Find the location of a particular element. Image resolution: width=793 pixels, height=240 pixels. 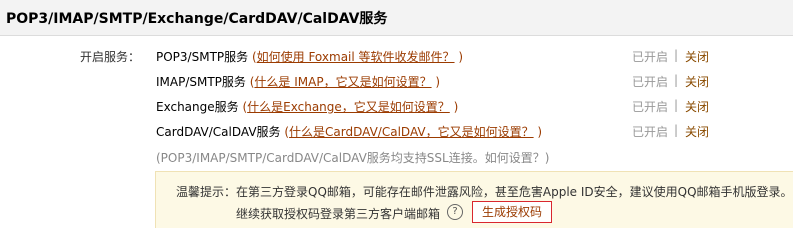

notice-label: 温馨提示： is located at coordinates (206, 192).